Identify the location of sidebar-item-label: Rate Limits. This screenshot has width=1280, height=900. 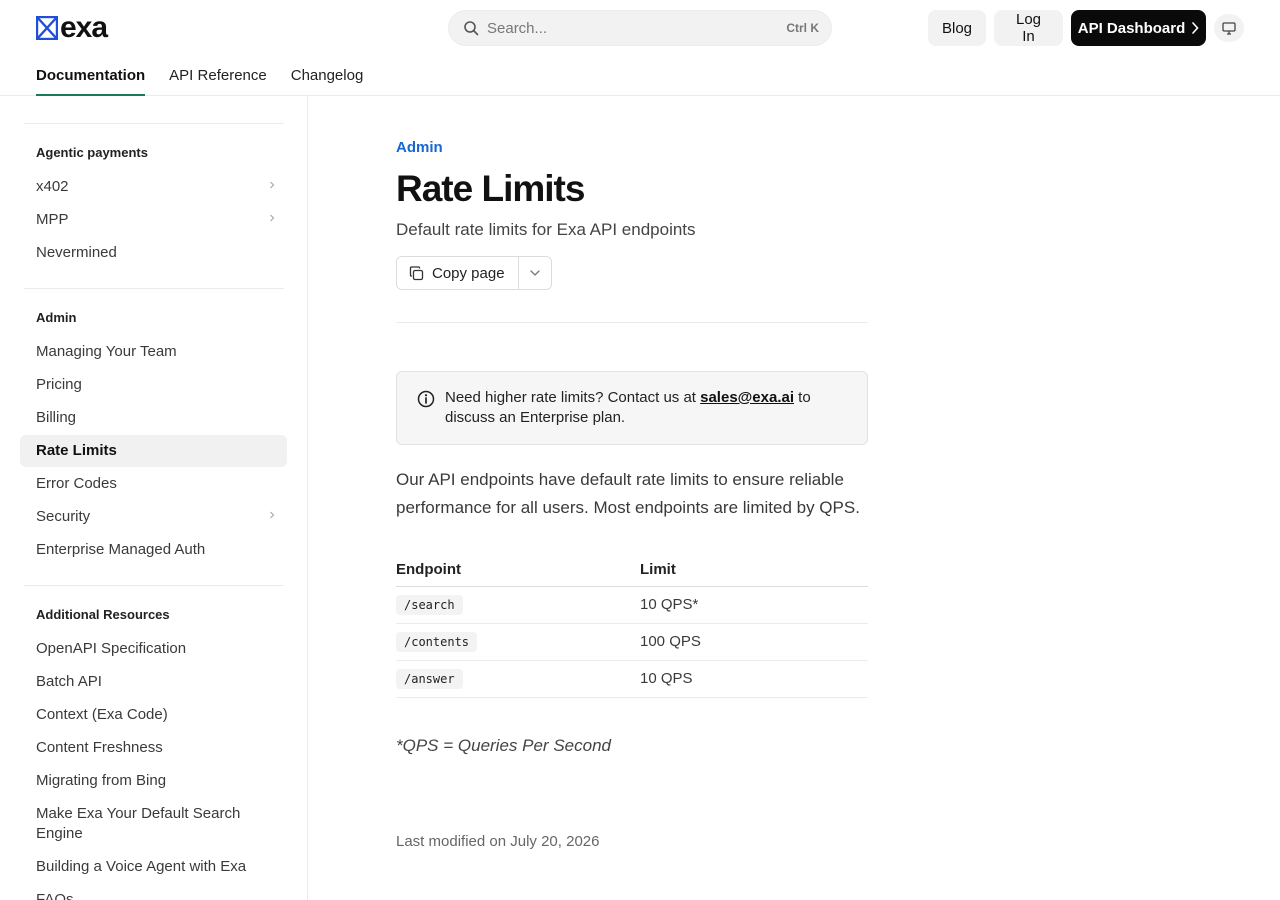
(76, 450).